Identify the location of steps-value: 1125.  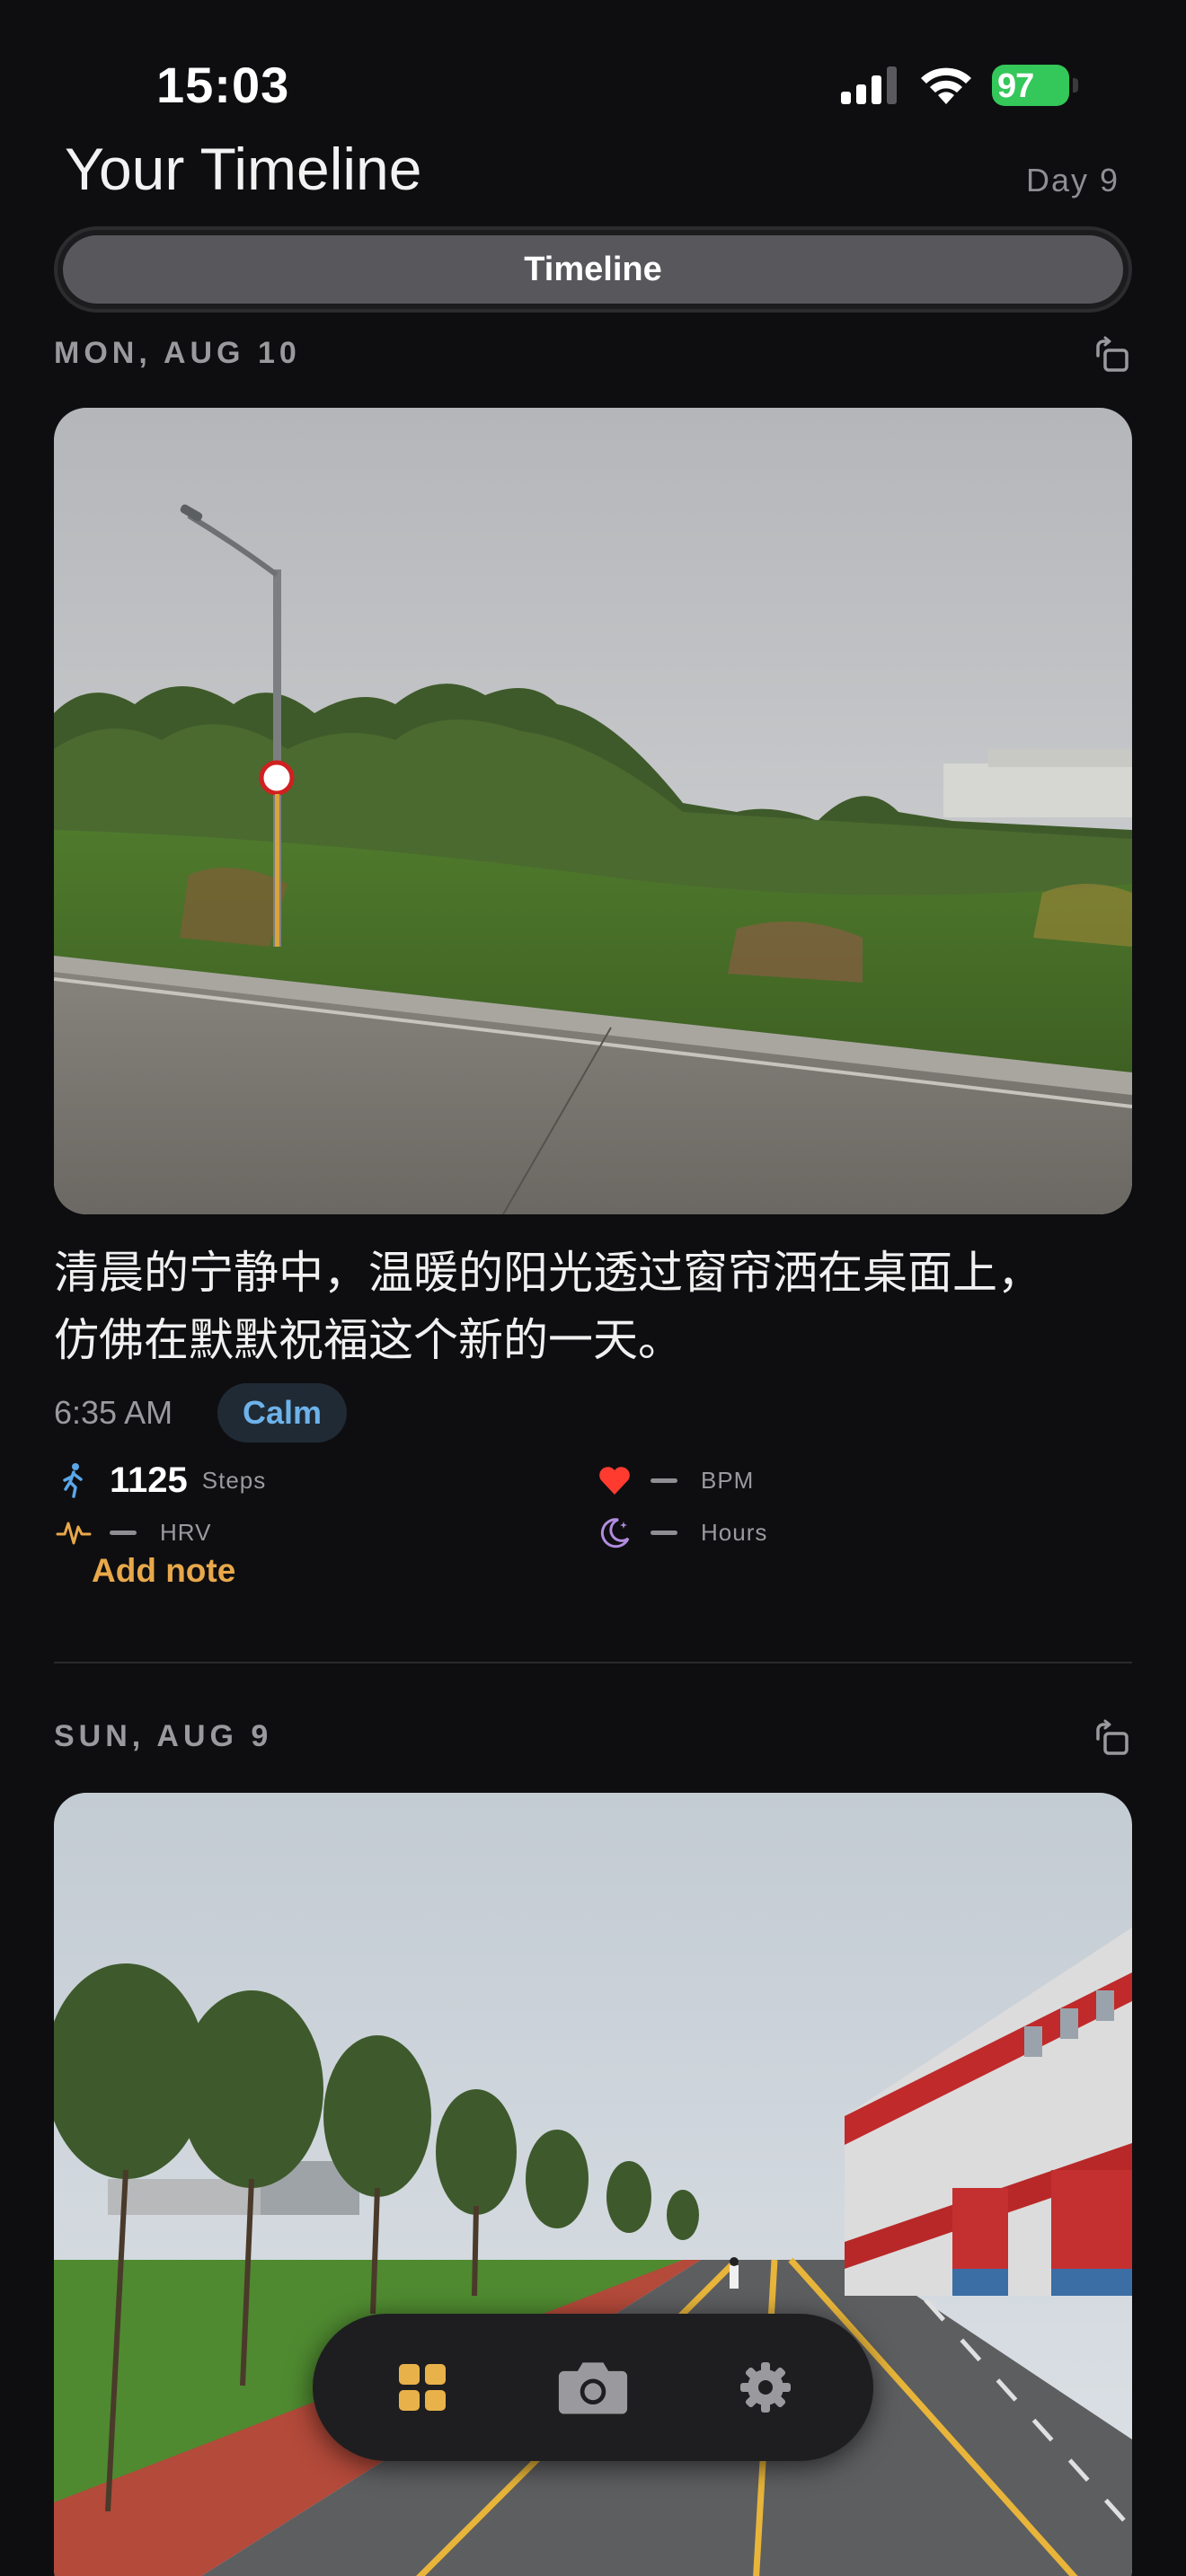
(149, 1480).